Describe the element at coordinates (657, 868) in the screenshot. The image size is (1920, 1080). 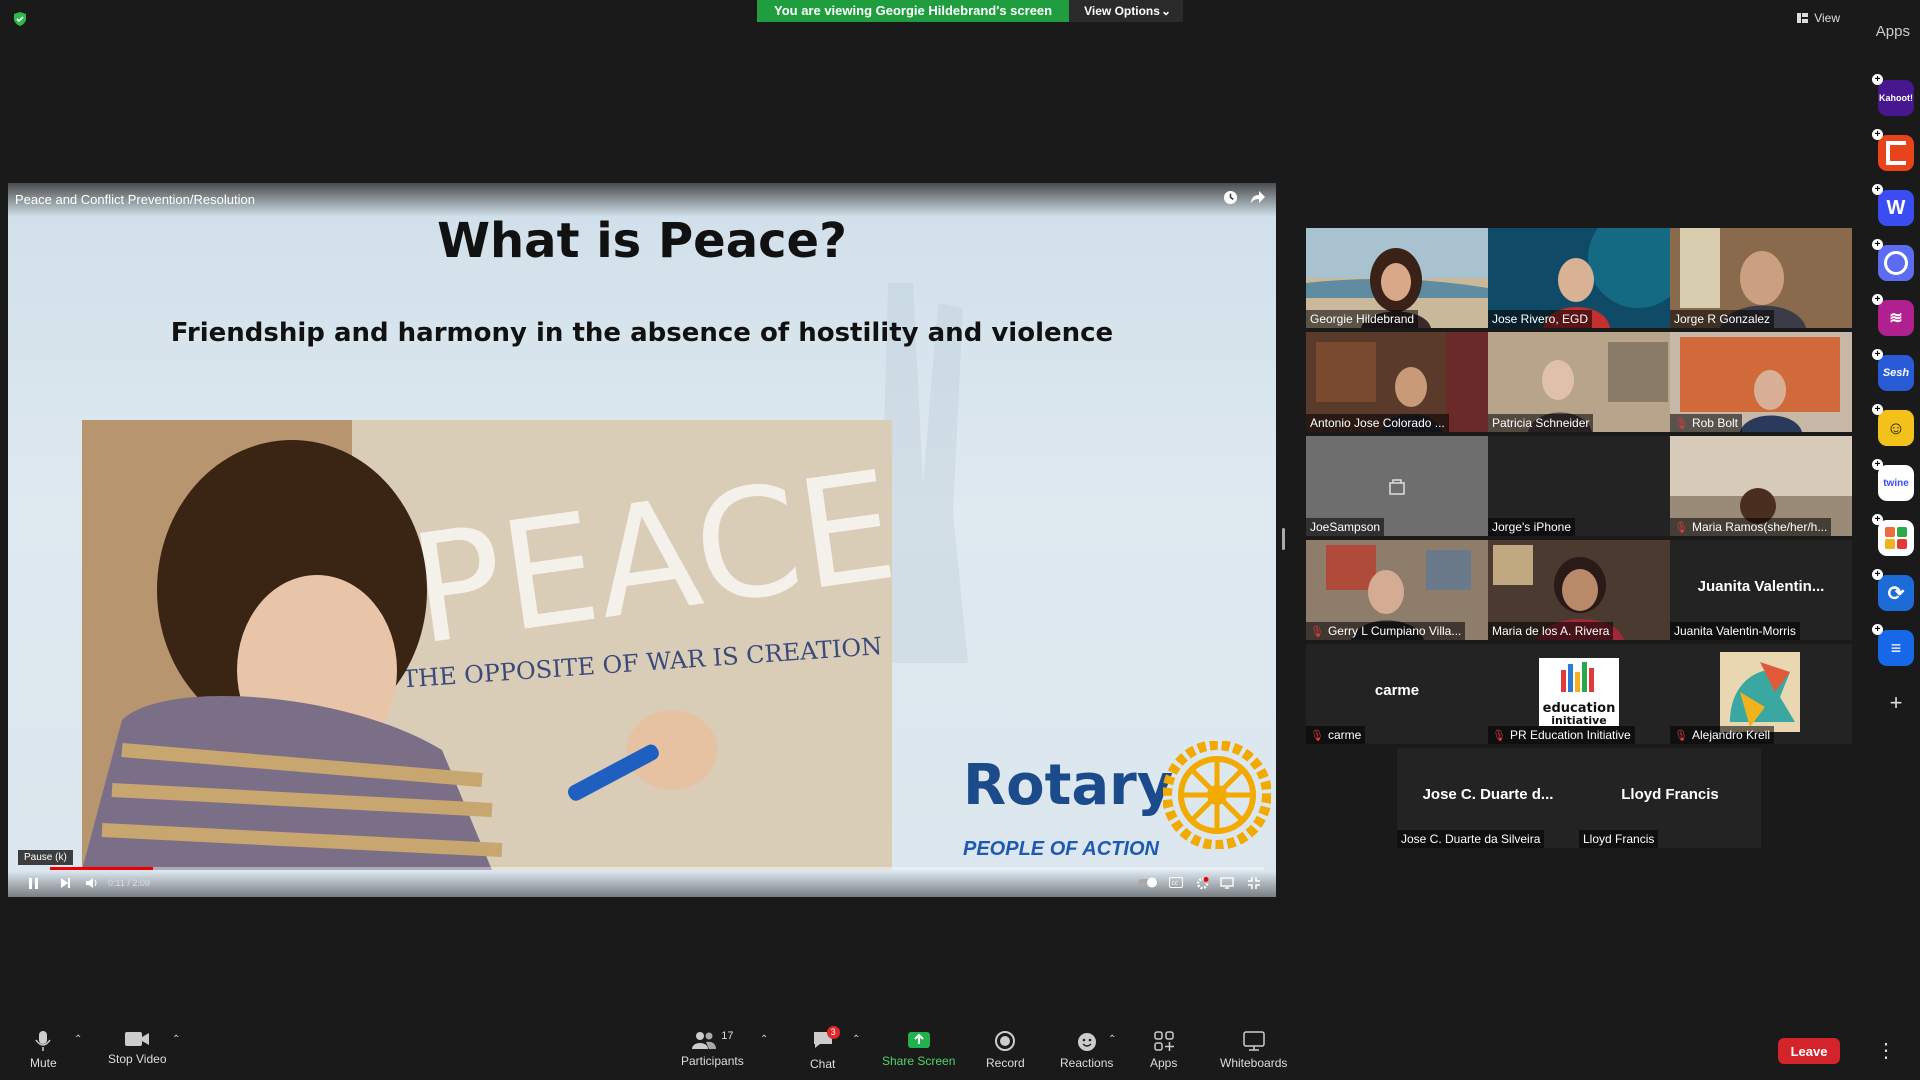
I see `video-progress-bar` at that location.